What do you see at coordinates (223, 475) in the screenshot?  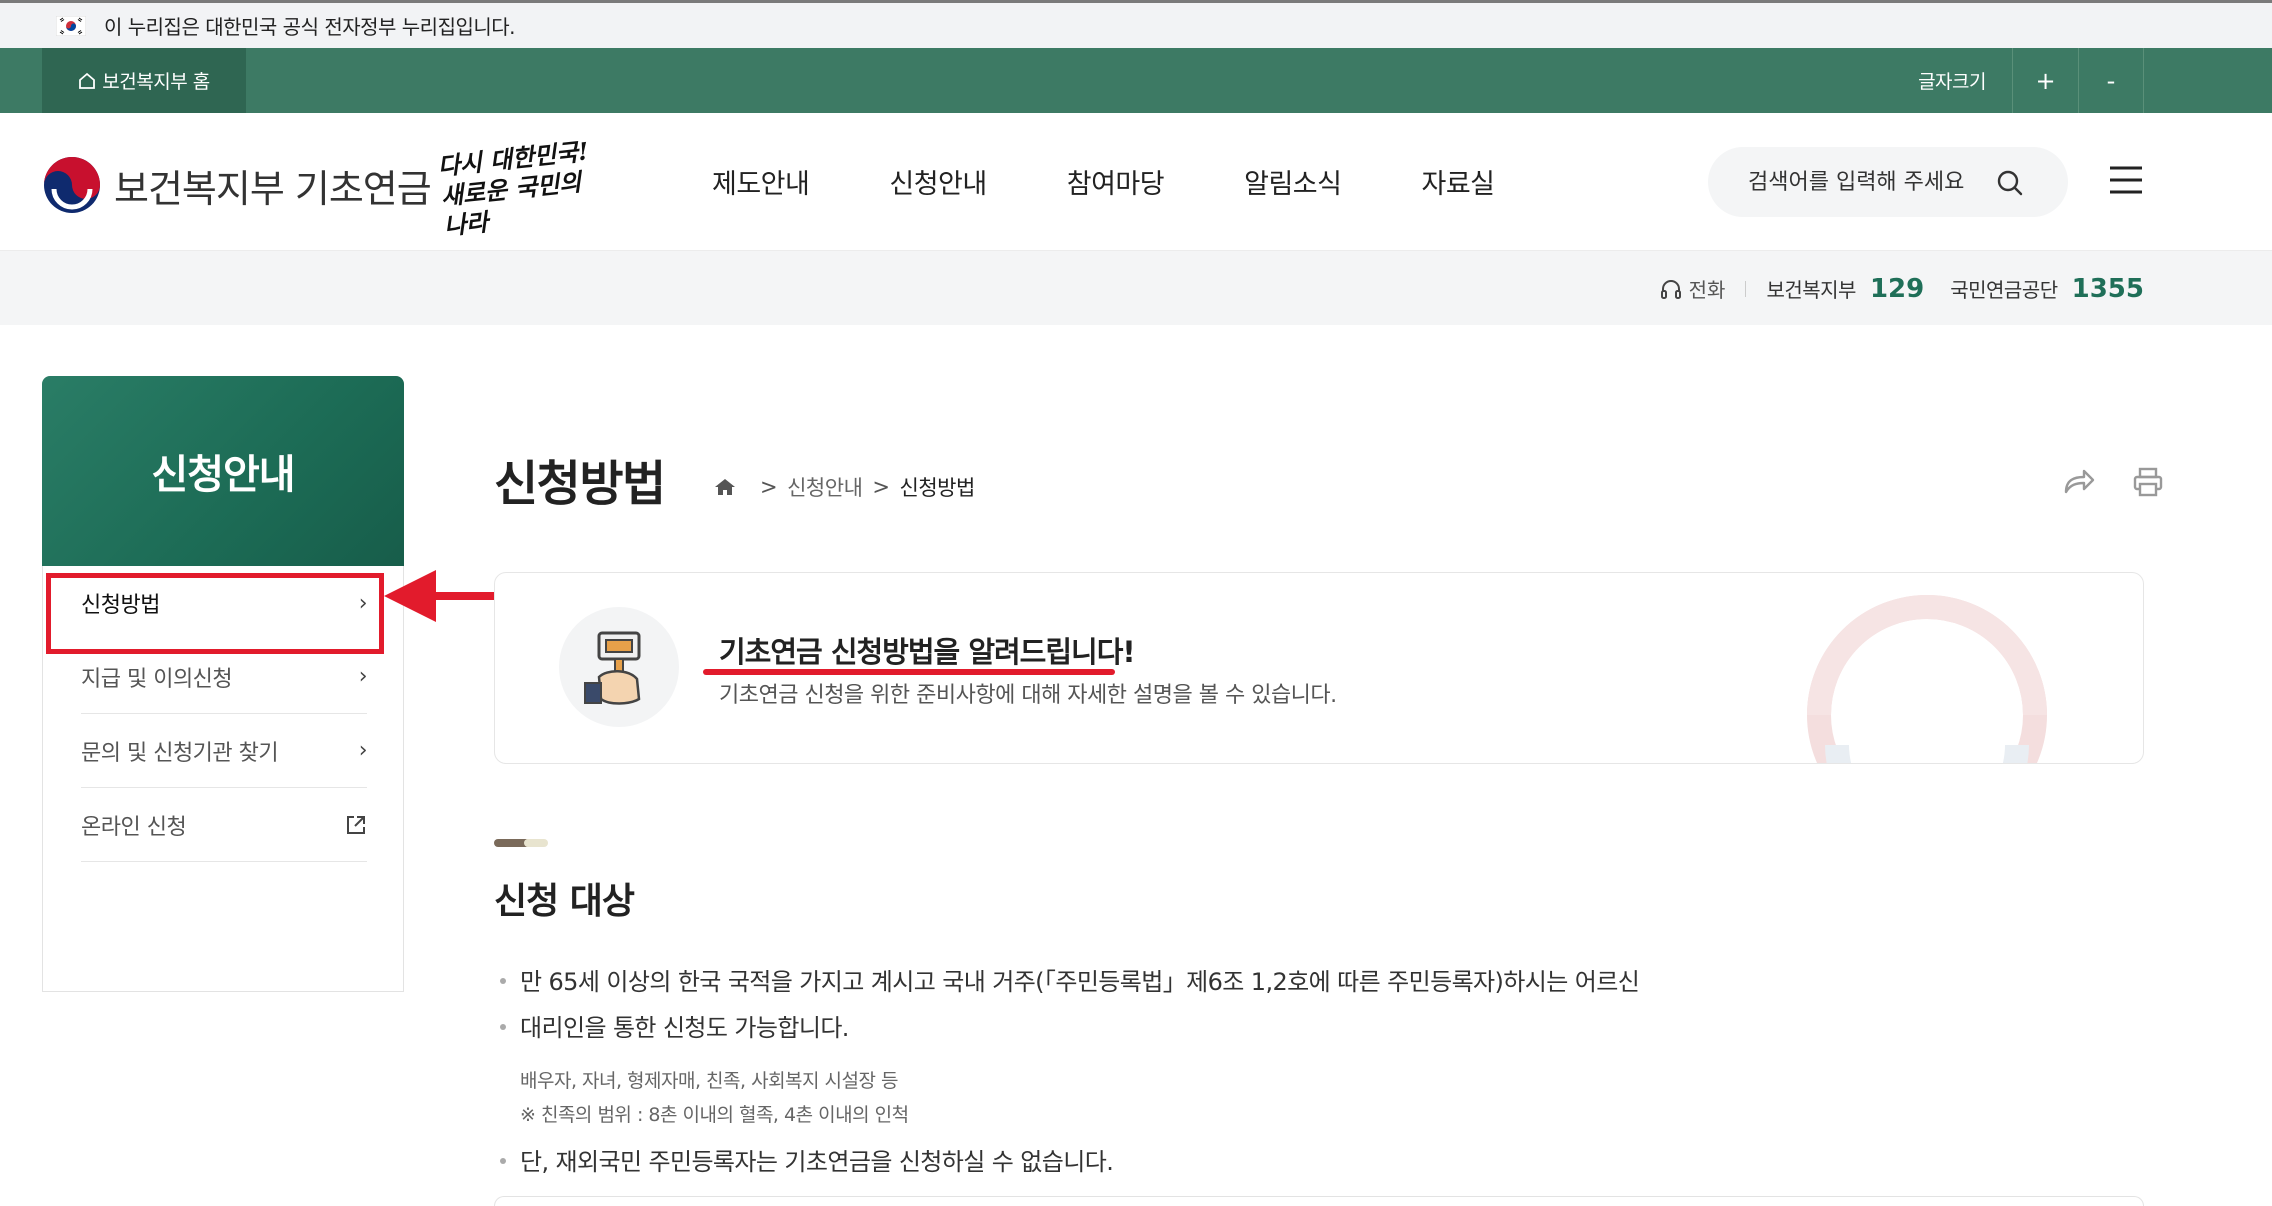 I see `sidebar-title: 신청안내` at bounding box center [223, 475].